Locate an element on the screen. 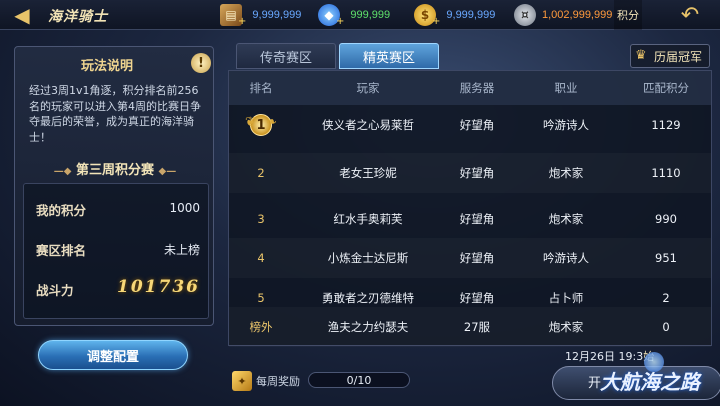 This screenshot has width=720, height=406. resource-gold: $ + 9,999,999 is located at coordinates (455, 15).